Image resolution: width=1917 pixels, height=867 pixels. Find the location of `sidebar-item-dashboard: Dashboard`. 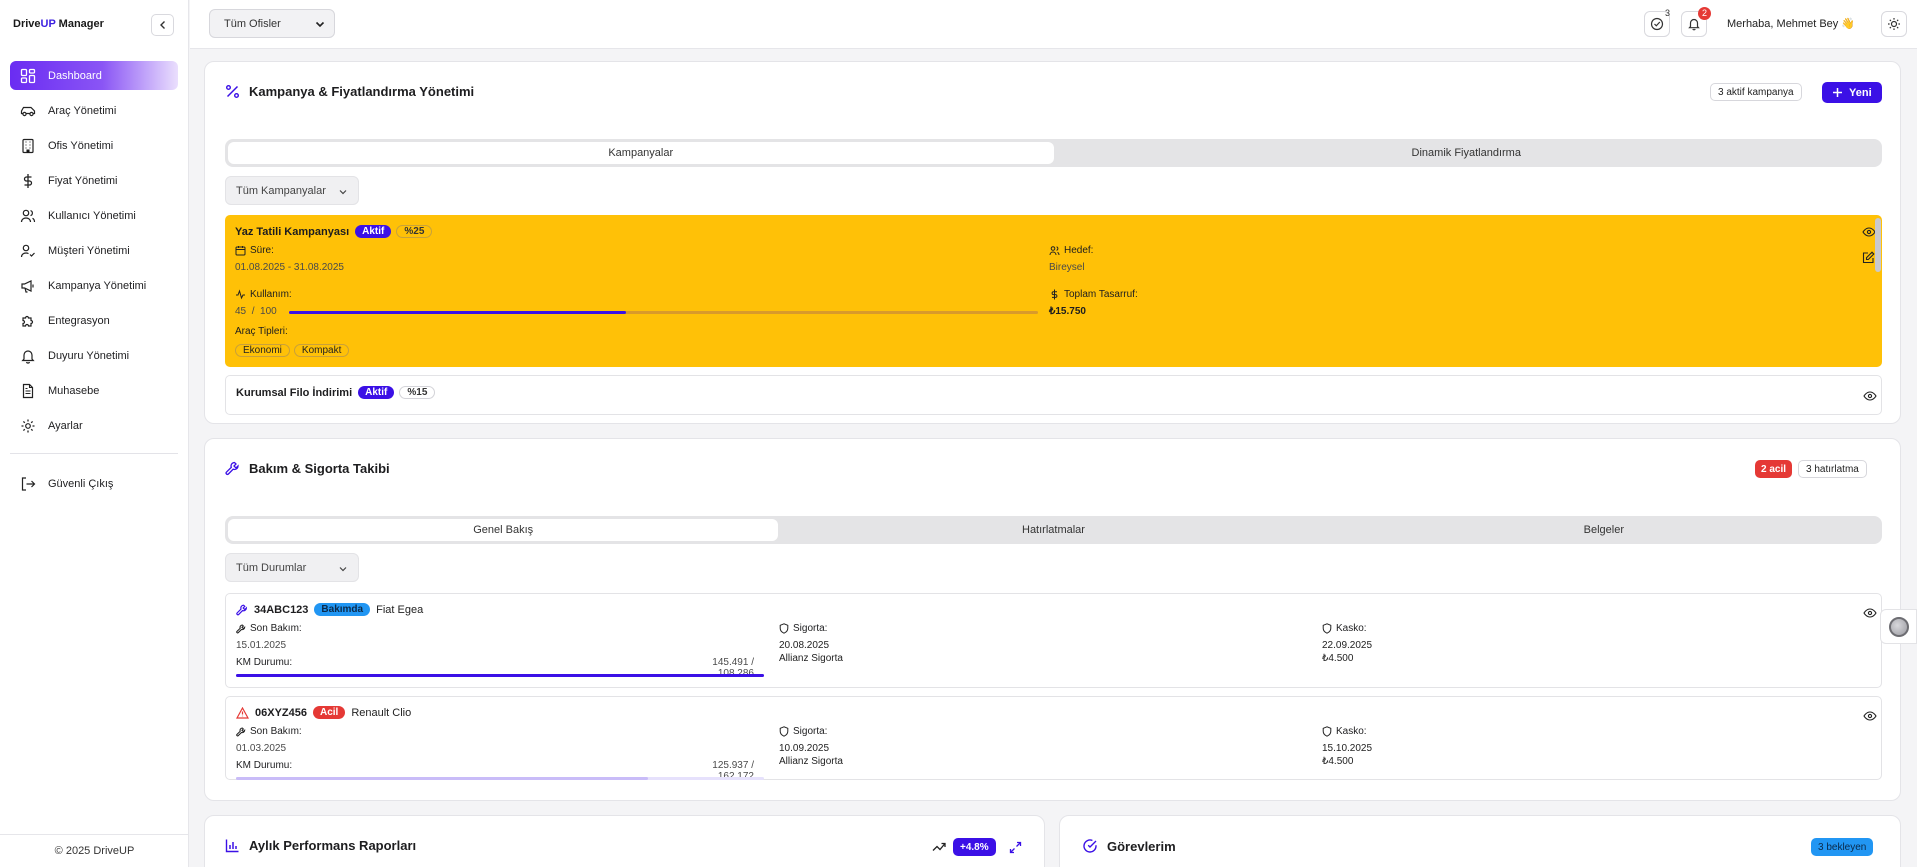

sidebar-item-dashboard: Dashboard is located at coordinates (94, 75).